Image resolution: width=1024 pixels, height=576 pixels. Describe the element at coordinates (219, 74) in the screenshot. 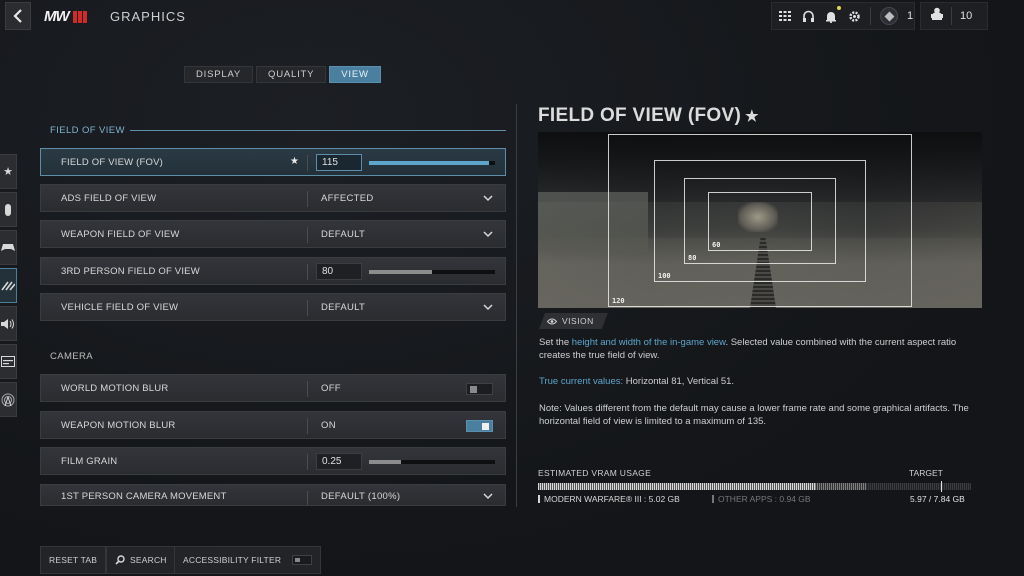

I see `tab-display: DISPLAY` at that location.